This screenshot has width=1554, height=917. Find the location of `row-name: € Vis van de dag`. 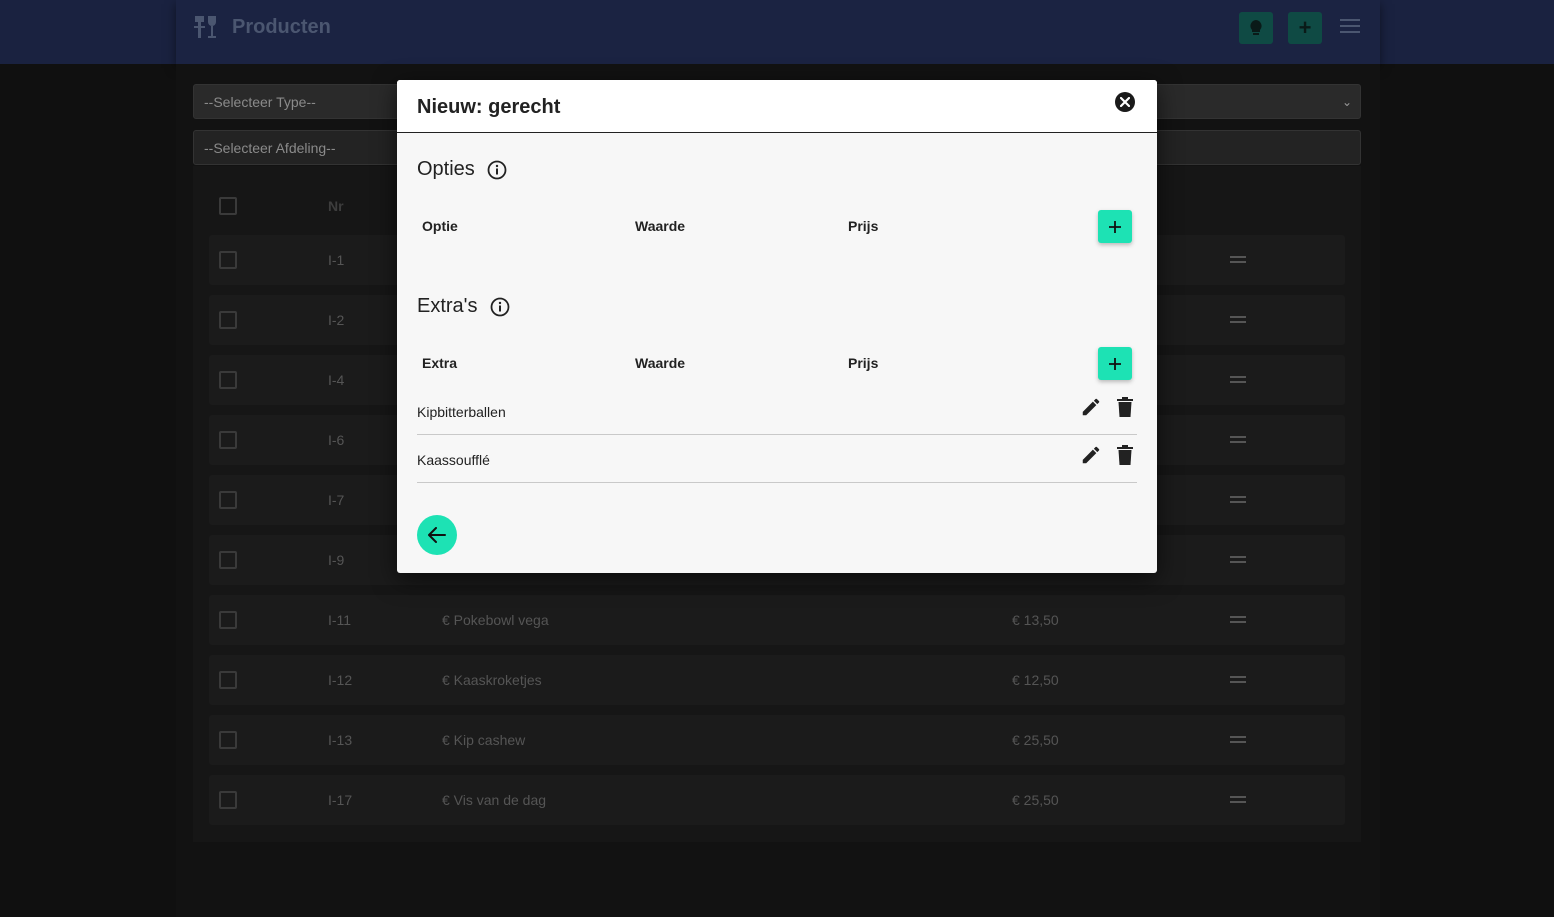

row-name: € Vis van de dag is located at coordinates (494, 800).